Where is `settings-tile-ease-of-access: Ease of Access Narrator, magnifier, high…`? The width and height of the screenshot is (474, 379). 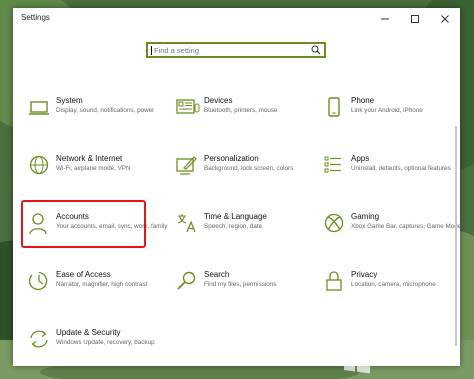
settings-tile-ease-of-access: Ease of Access Narrator, magnifier, high… is located at coordinates (98, 295).